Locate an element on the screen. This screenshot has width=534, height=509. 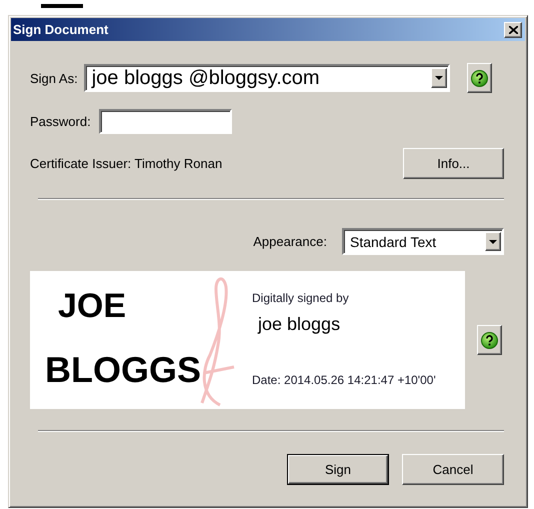
field-label: Sign As: is located at coordinates (54, 78).